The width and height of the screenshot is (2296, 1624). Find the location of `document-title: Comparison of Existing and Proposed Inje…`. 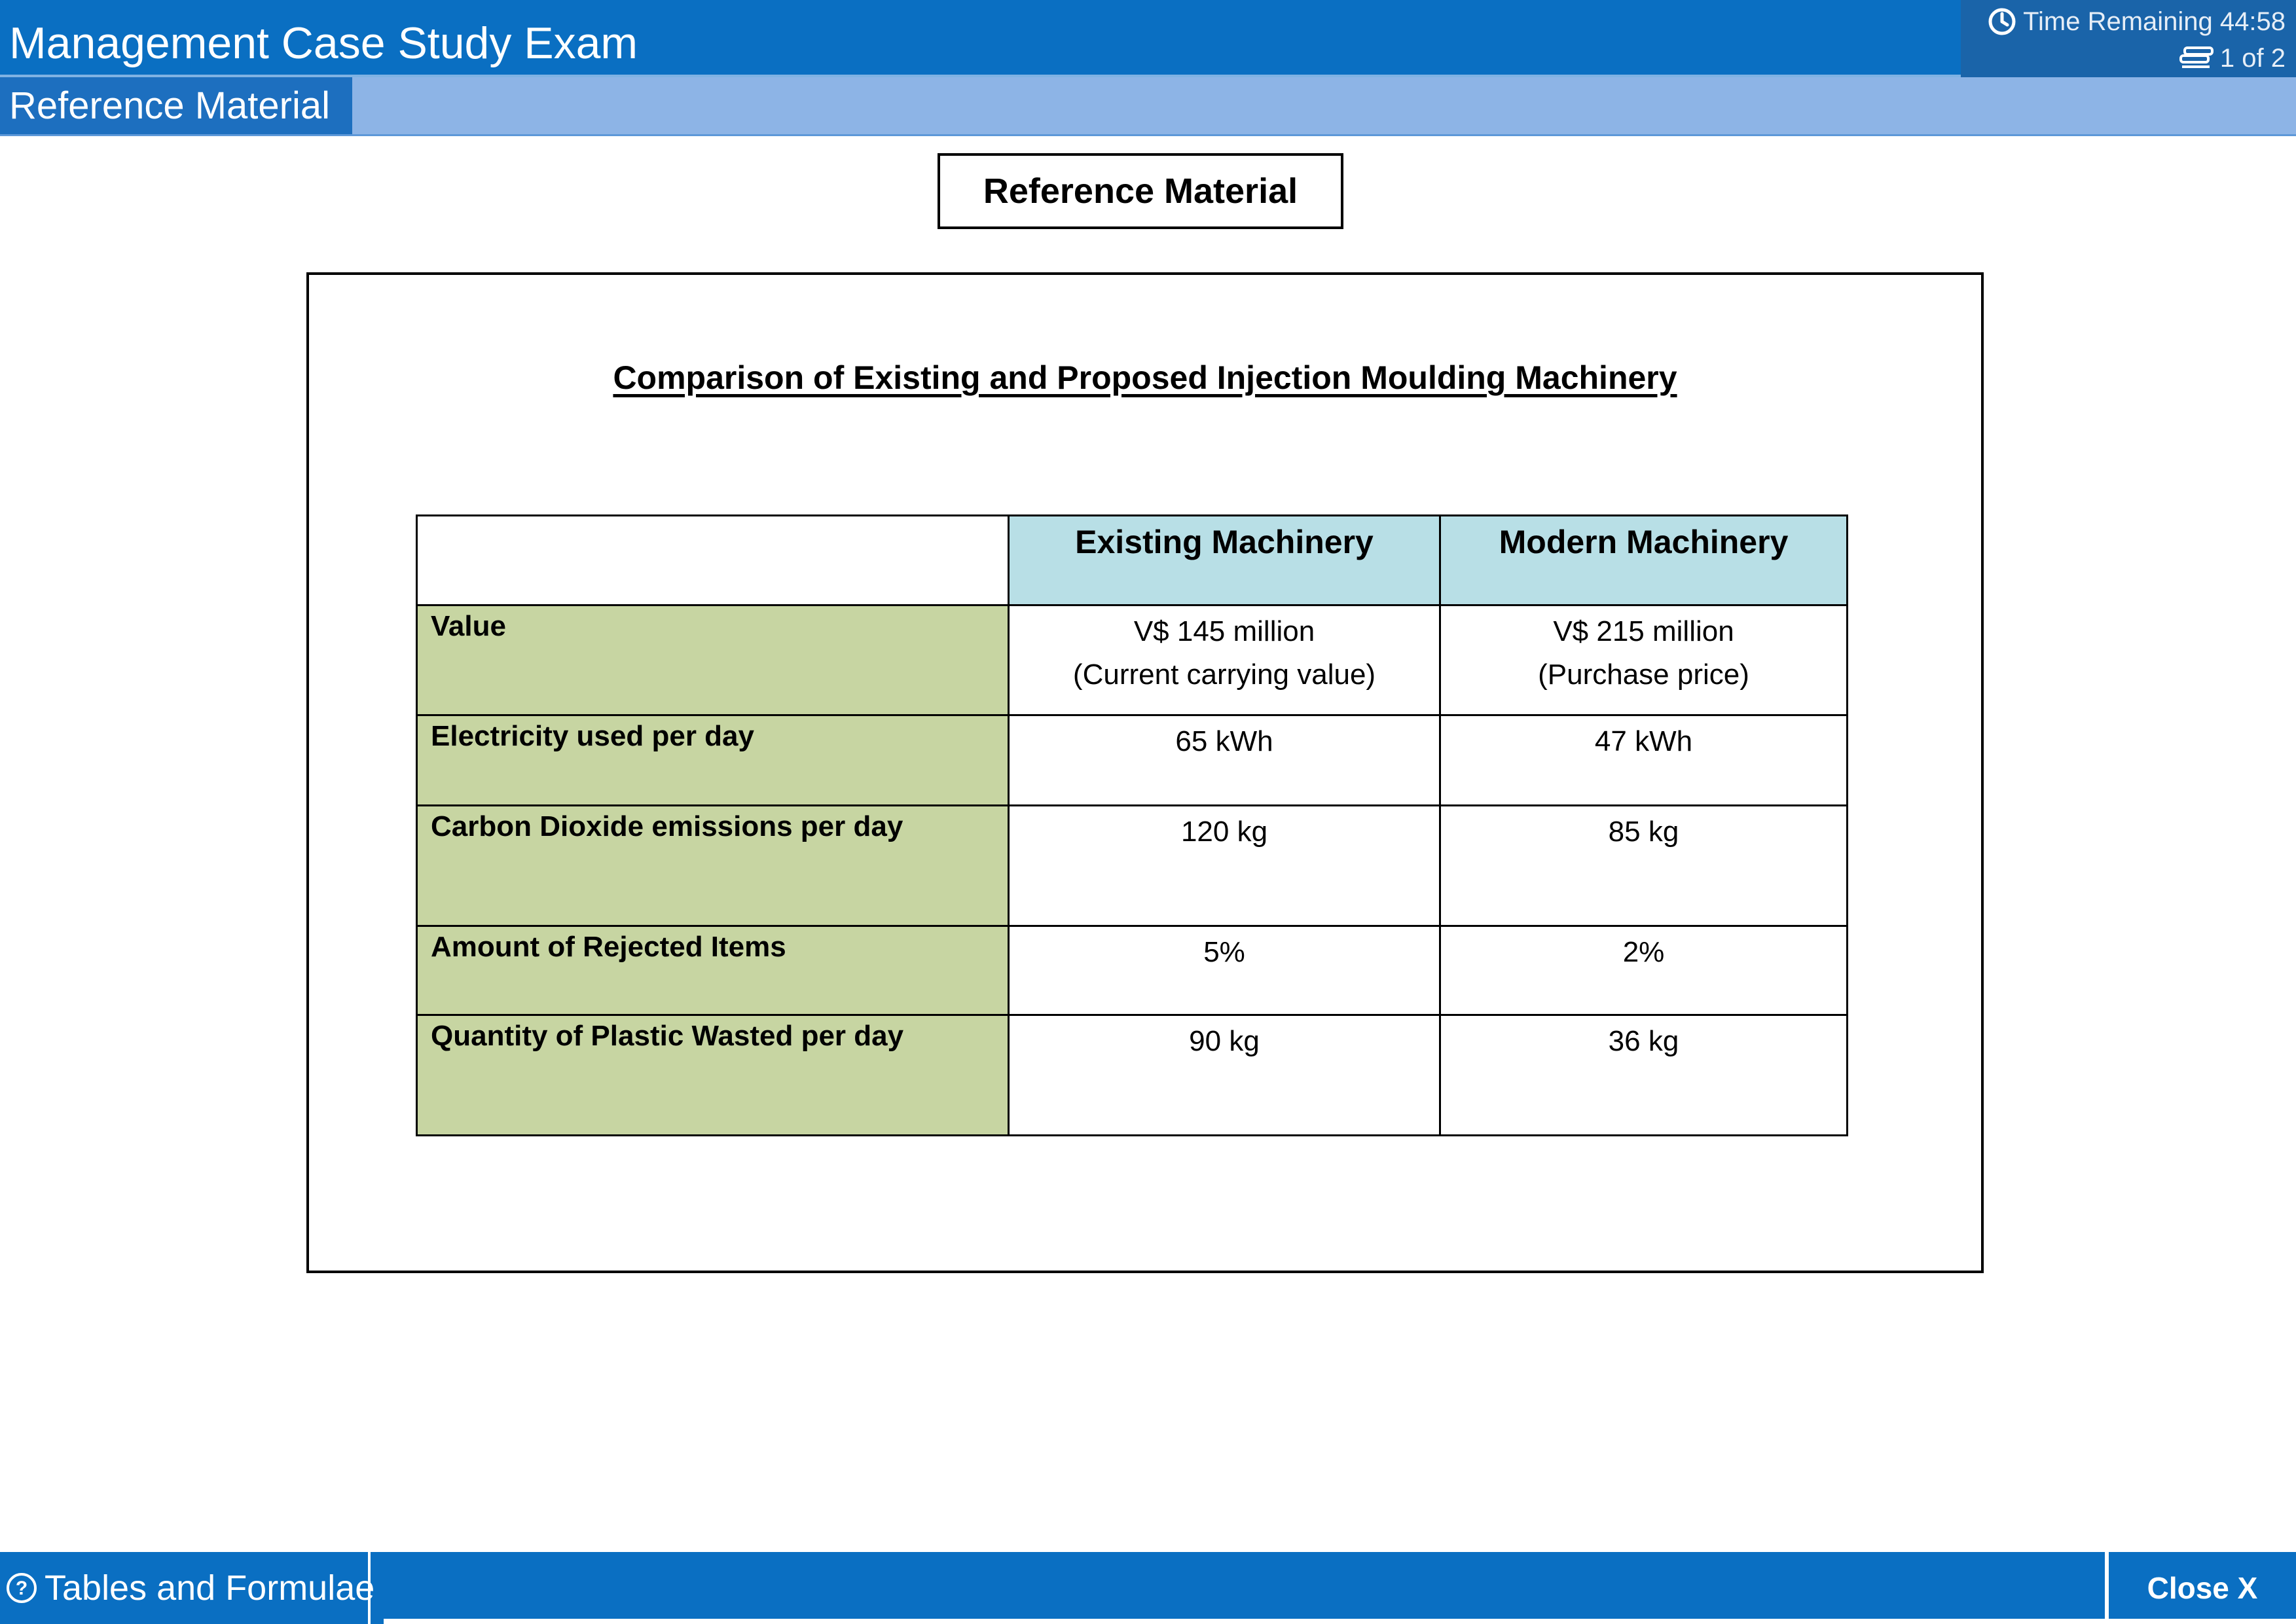

document-title: Comparison of Existing and Proposed Inje… is located at coordinates (1145, 377).